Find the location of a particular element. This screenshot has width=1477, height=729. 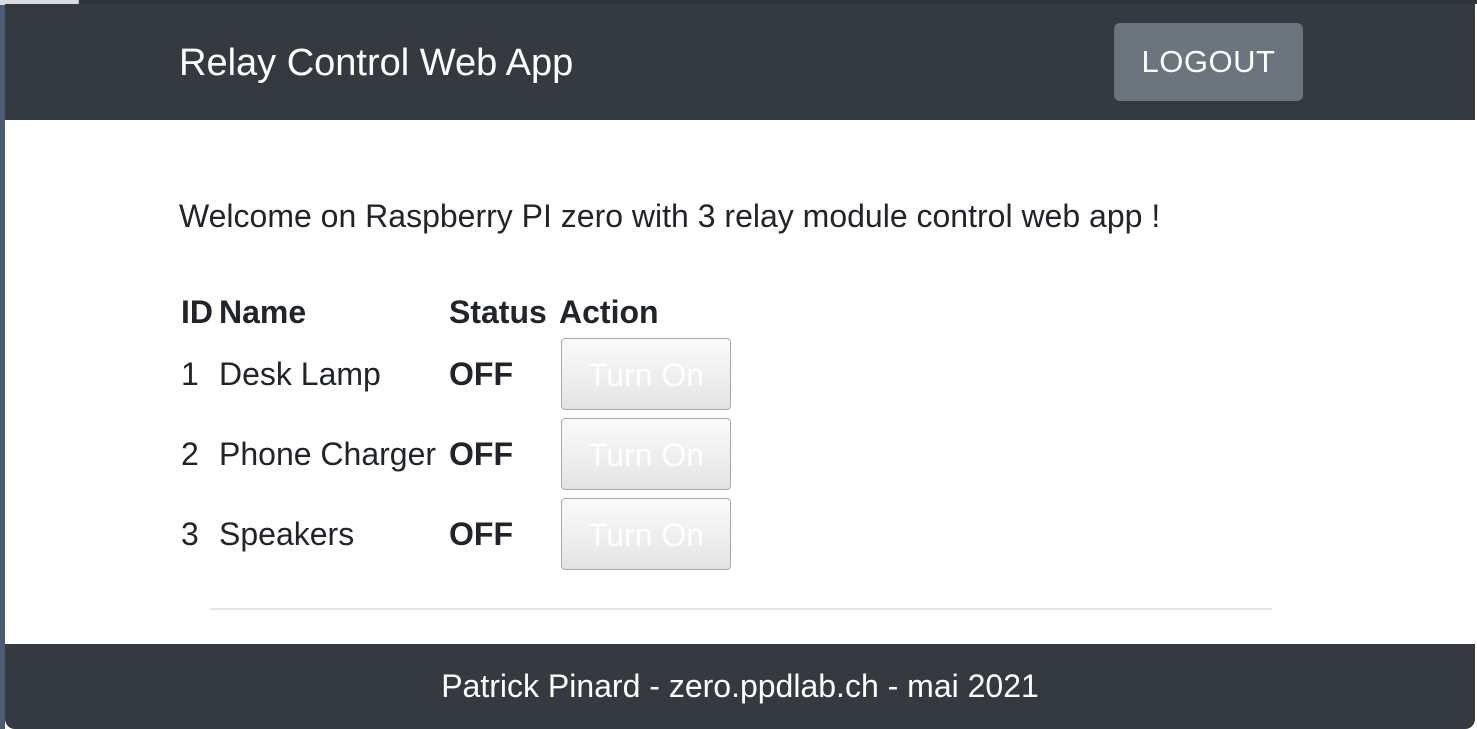

logout-button: LOGOUT is located at coordinates (1208, 62).